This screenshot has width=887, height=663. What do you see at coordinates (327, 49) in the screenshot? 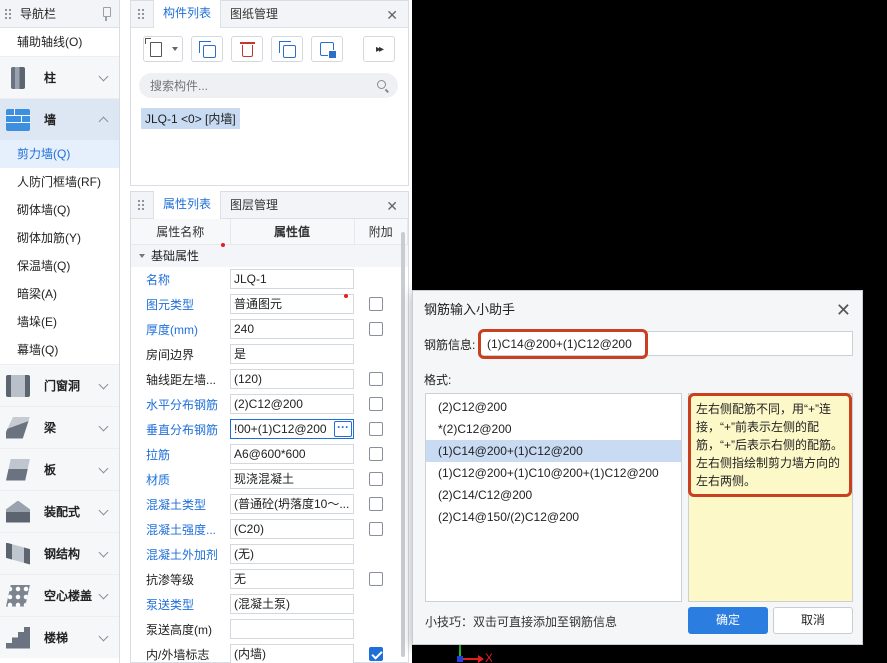
I see `floor-component-button` at bounding box center [327, 49].